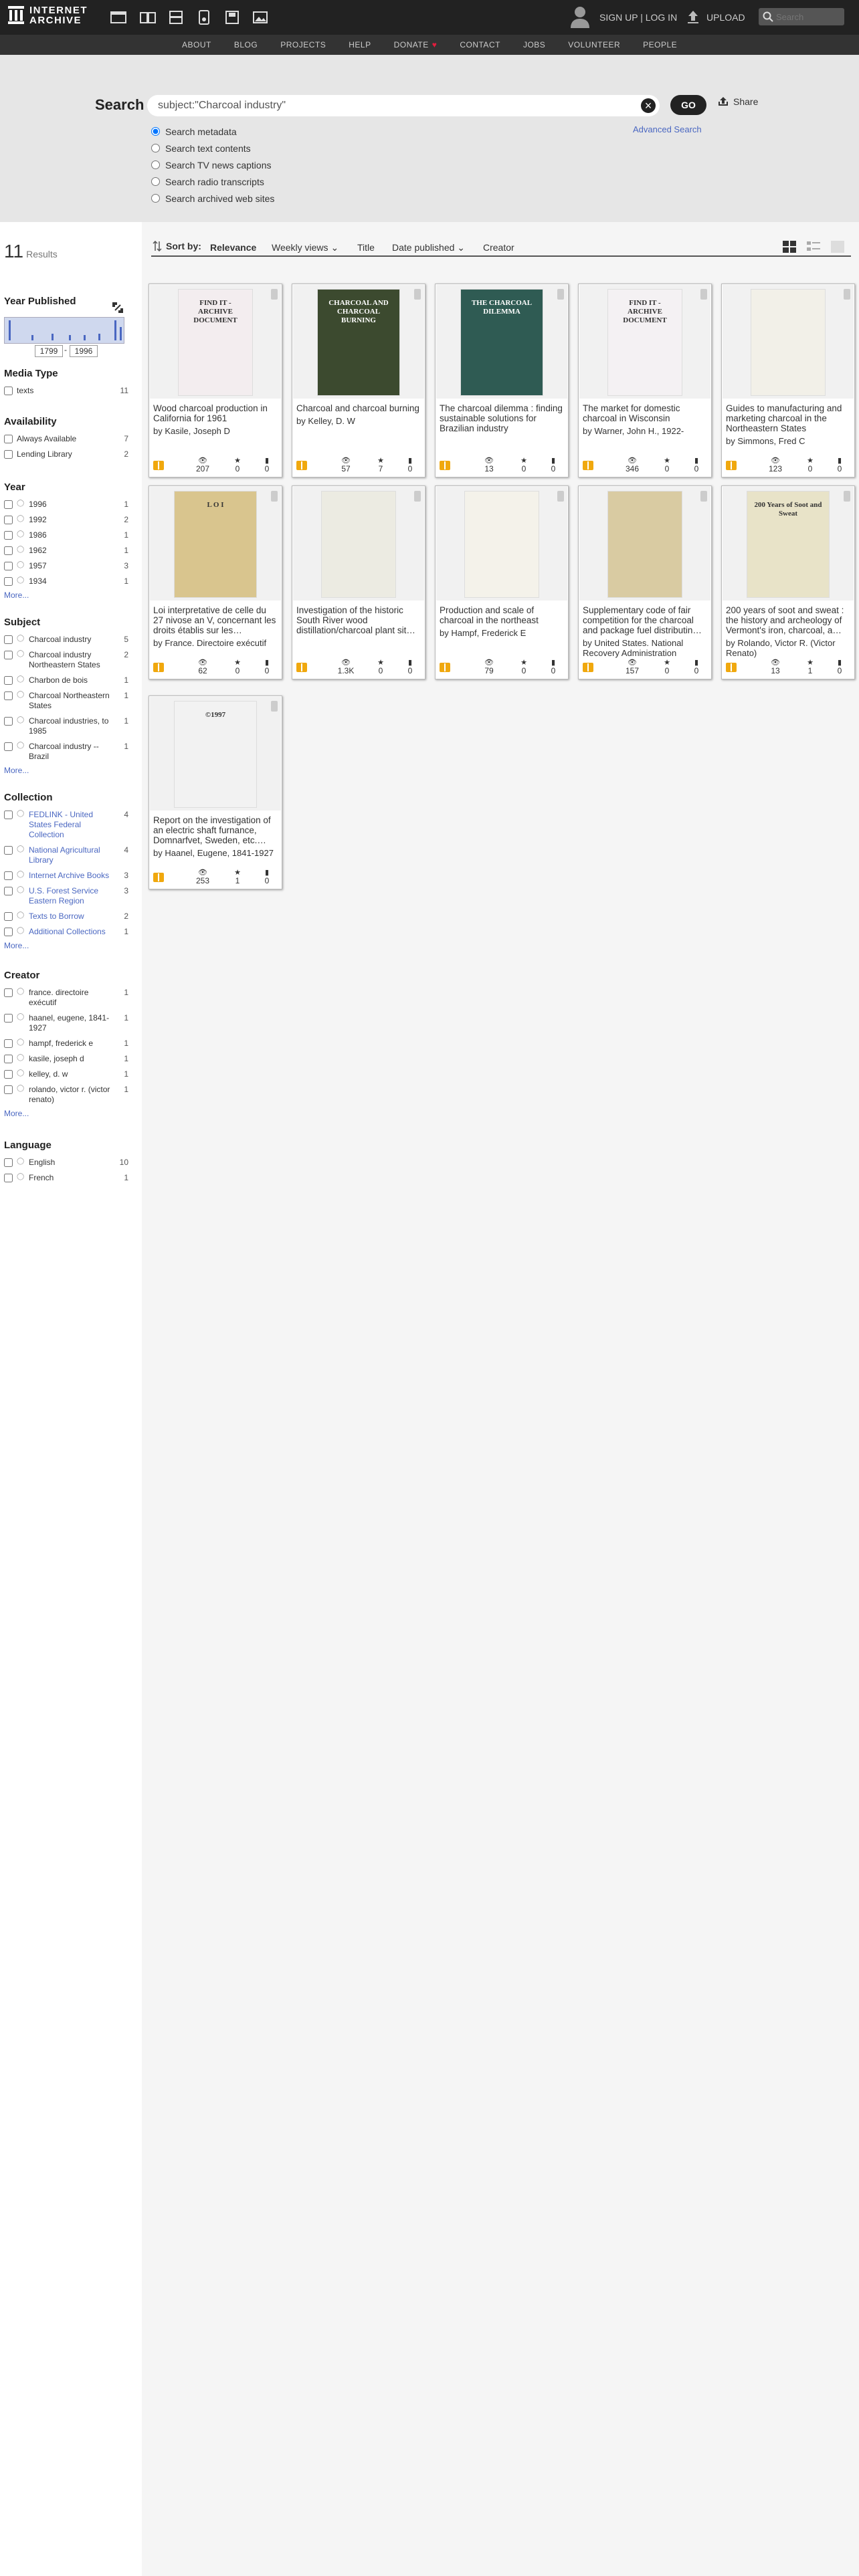  Describe the element at coordinates (66, 1178) in the screenshot. I see `facet-row: ◯ French 1` at that location.